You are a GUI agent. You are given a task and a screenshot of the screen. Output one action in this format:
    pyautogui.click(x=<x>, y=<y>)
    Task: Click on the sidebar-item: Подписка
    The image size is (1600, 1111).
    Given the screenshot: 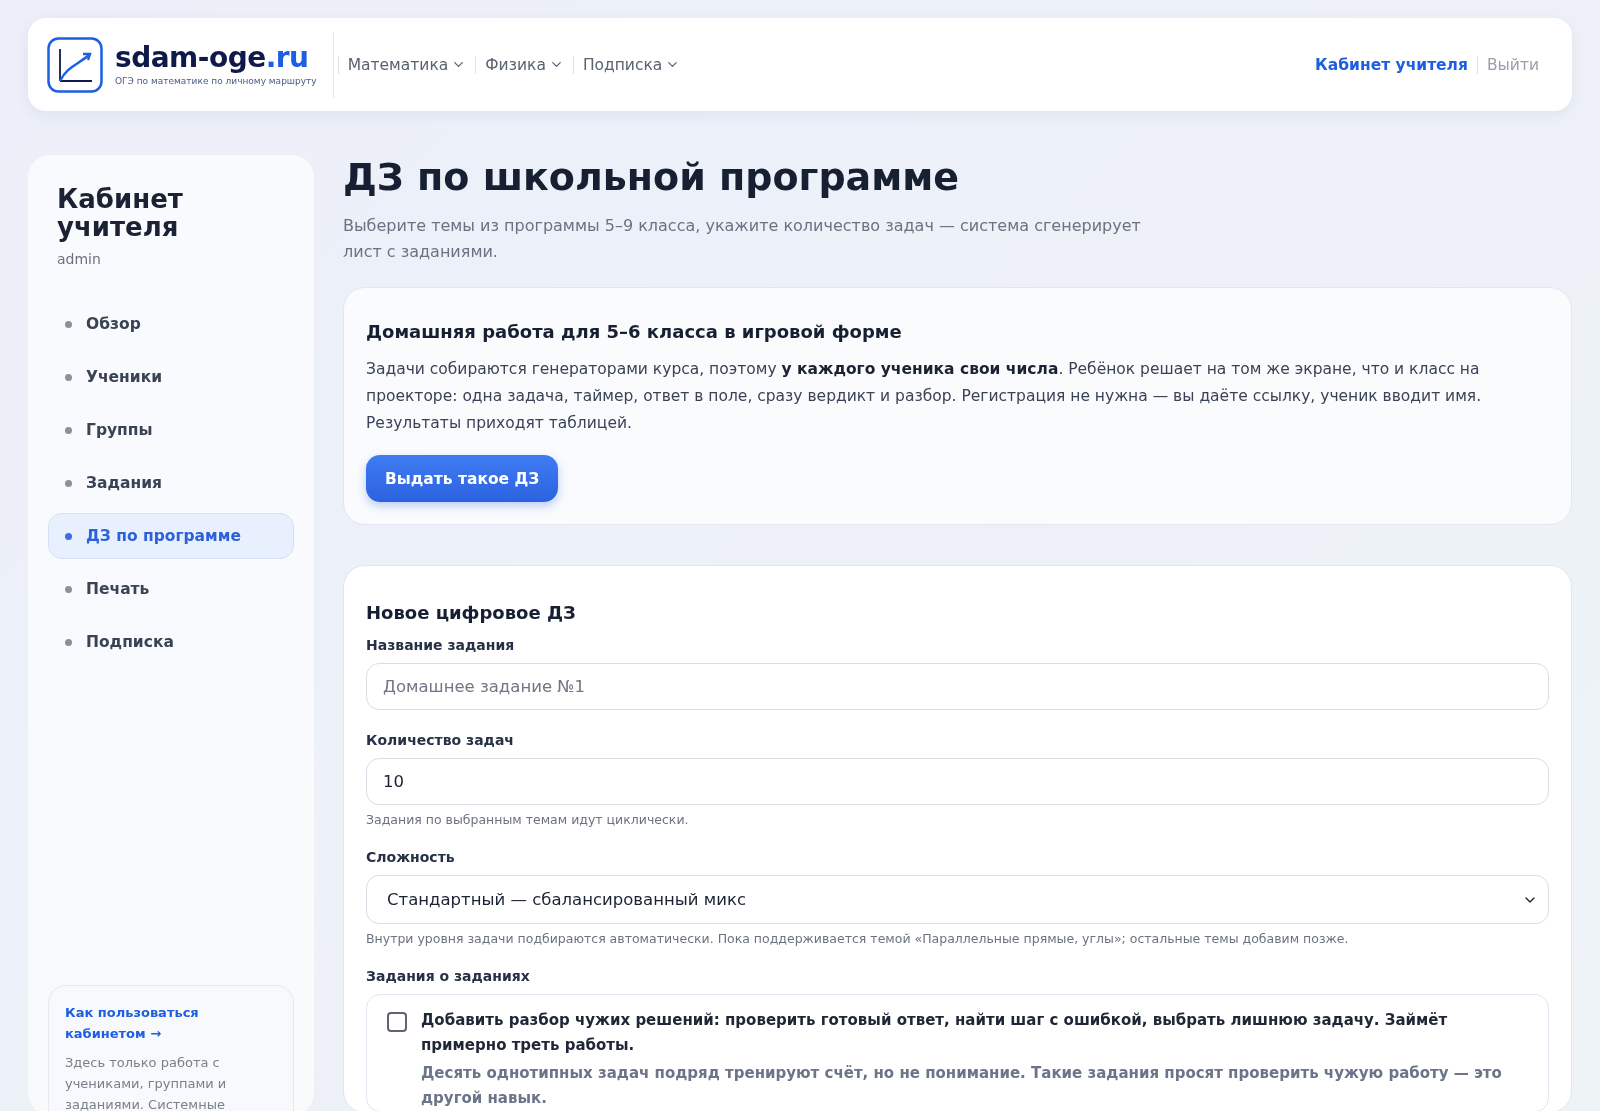 What is the action you would take?
    pyautogui.click(x=171, y=642)
    